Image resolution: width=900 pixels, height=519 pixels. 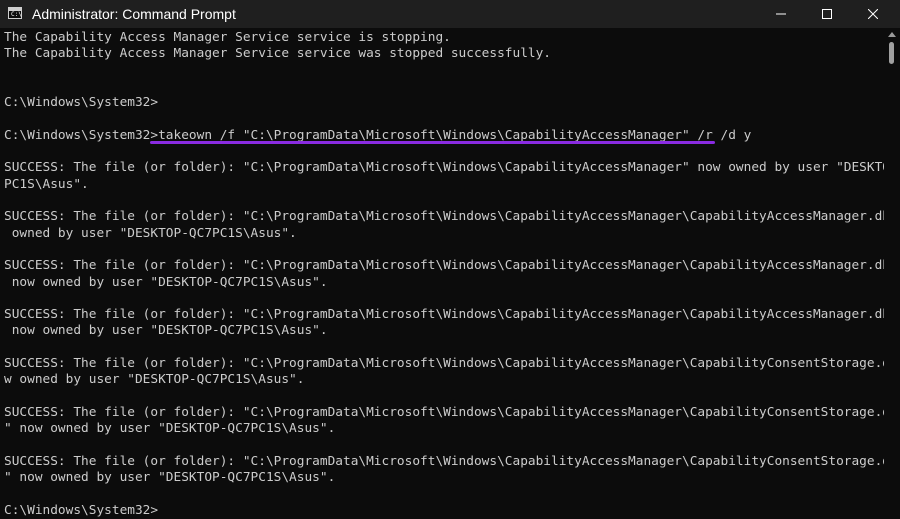 What do you see at coordinates (134, 14) in the screenshot?
I see `window-title: Administrator: Command Prompt` at bounding box center [134, 14].